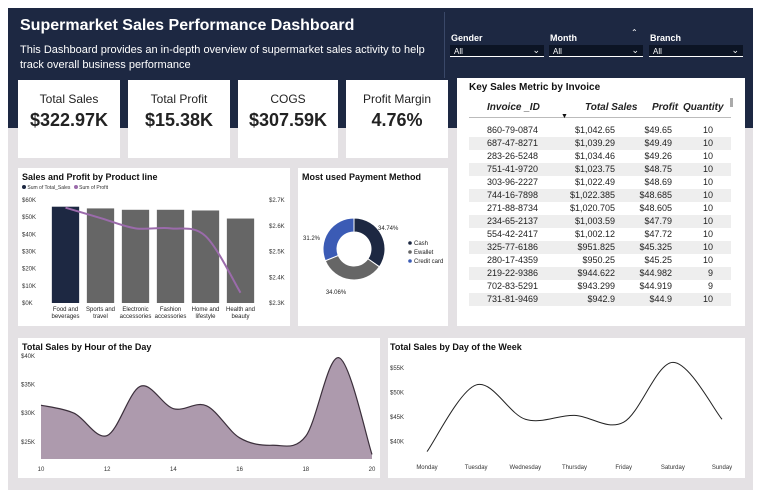 This screenshot has height=497, width=761. Describe the element at coordinates (635, 50) in the screenshot. I see `chevron-down-icon: ⌄` at that location.